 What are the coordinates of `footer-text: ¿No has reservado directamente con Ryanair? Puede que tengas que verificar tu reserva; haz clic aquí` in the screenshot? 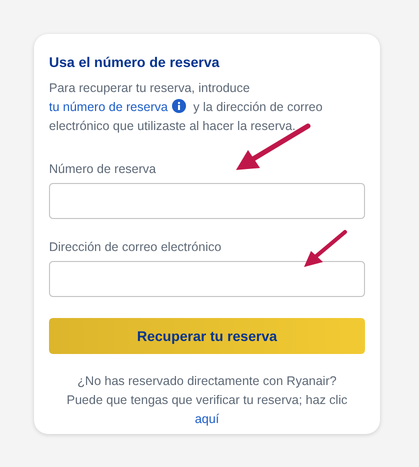 It's located at (207, 400).